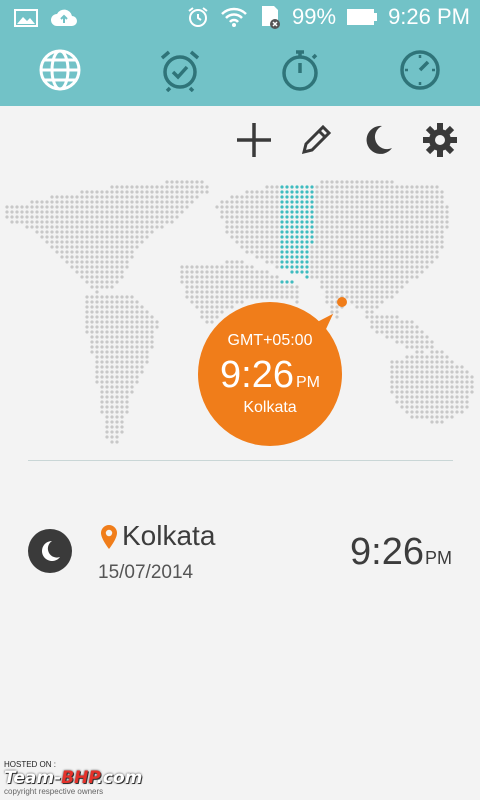 This screenshot has width=480, height=800. I want to click on city-time-bubble: GMT+05:00 9:26 PM Kolkata, so click(270, 374).